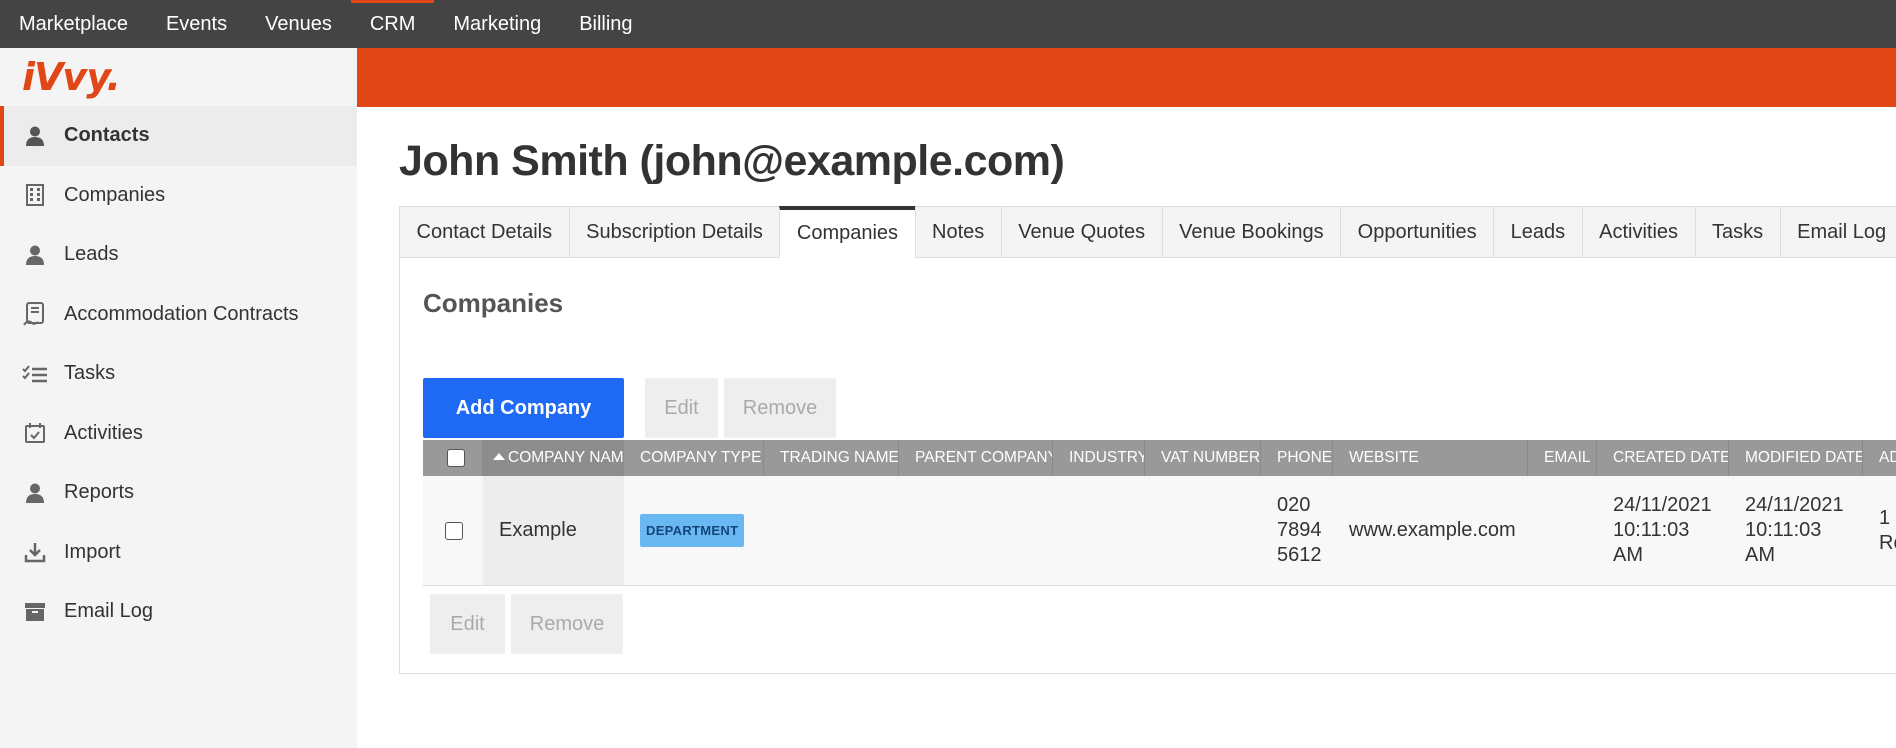 Image resolution: width=1896 pixels, height=748 pixels. What do you see at coordinates (99, 492) in the screenshot?
I see `sidebar-item-label: Reports` at bounding box center [99, 492].